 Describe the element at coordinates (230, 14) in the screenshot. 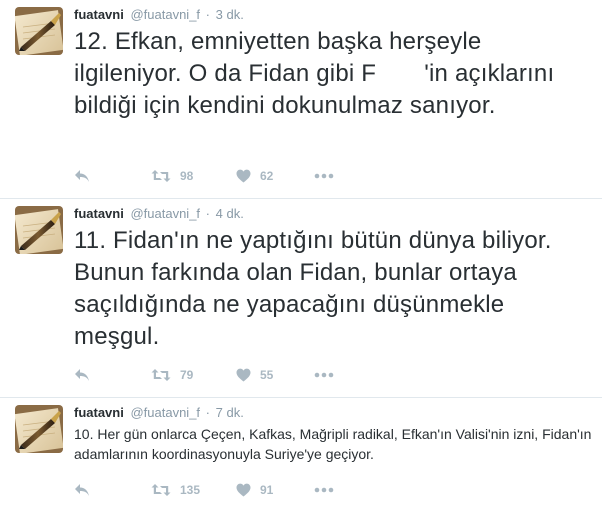

I see `timestamp: 3 dk.` at that location.